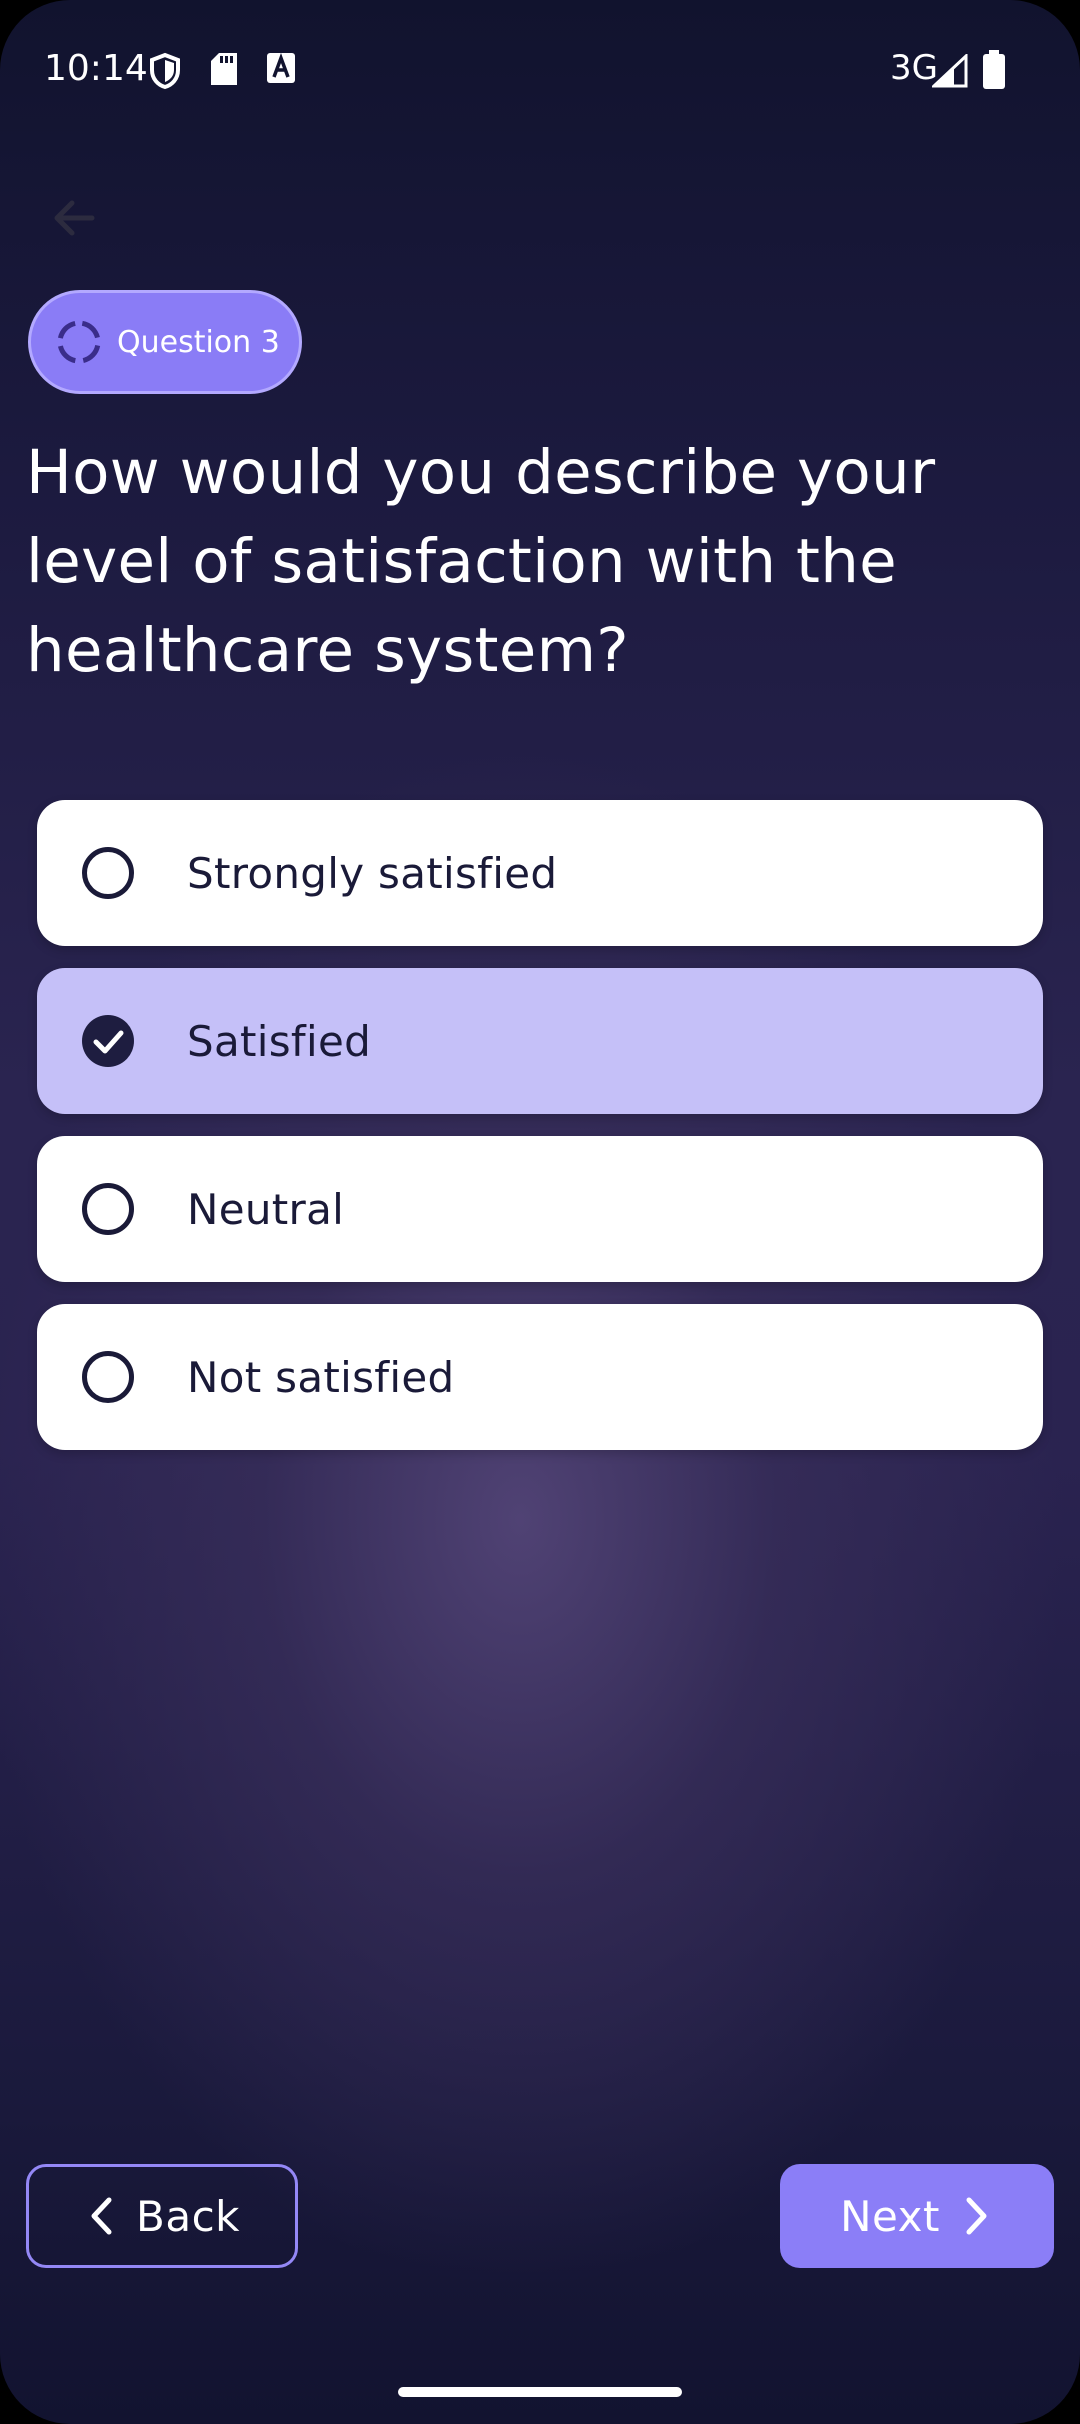 The image size is (1080, 2424). What do you see at coordinates (914, 68) in the screenshot?
I see `network-type: 3G` at bounding box center [914, 68].